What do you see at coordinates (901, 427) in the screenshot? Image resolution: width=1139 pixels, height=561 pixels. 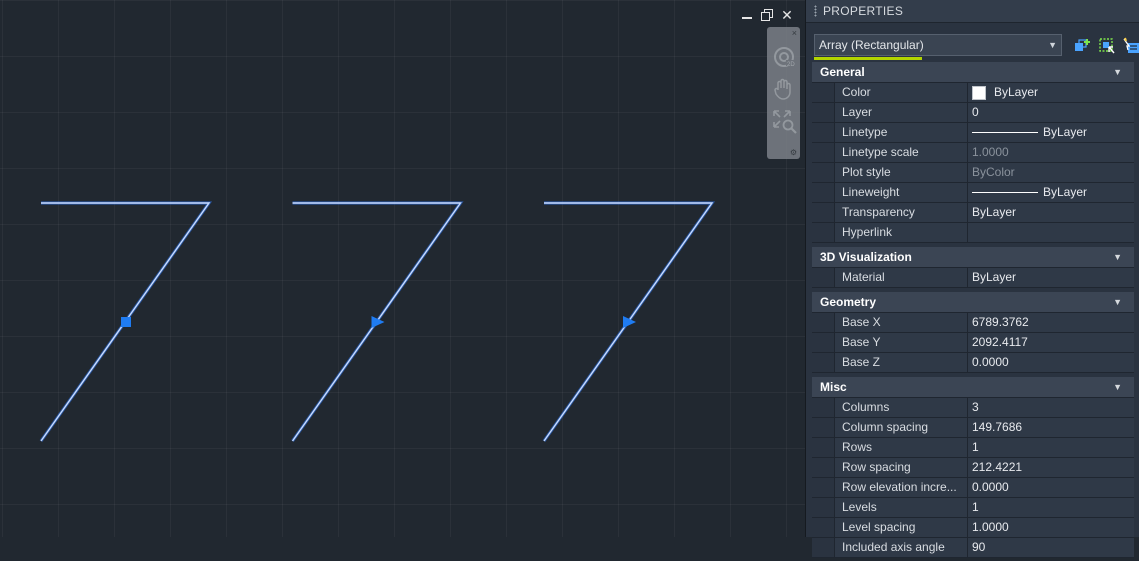 I see `property-name: Column spacing` at bounding box center [901, 427].